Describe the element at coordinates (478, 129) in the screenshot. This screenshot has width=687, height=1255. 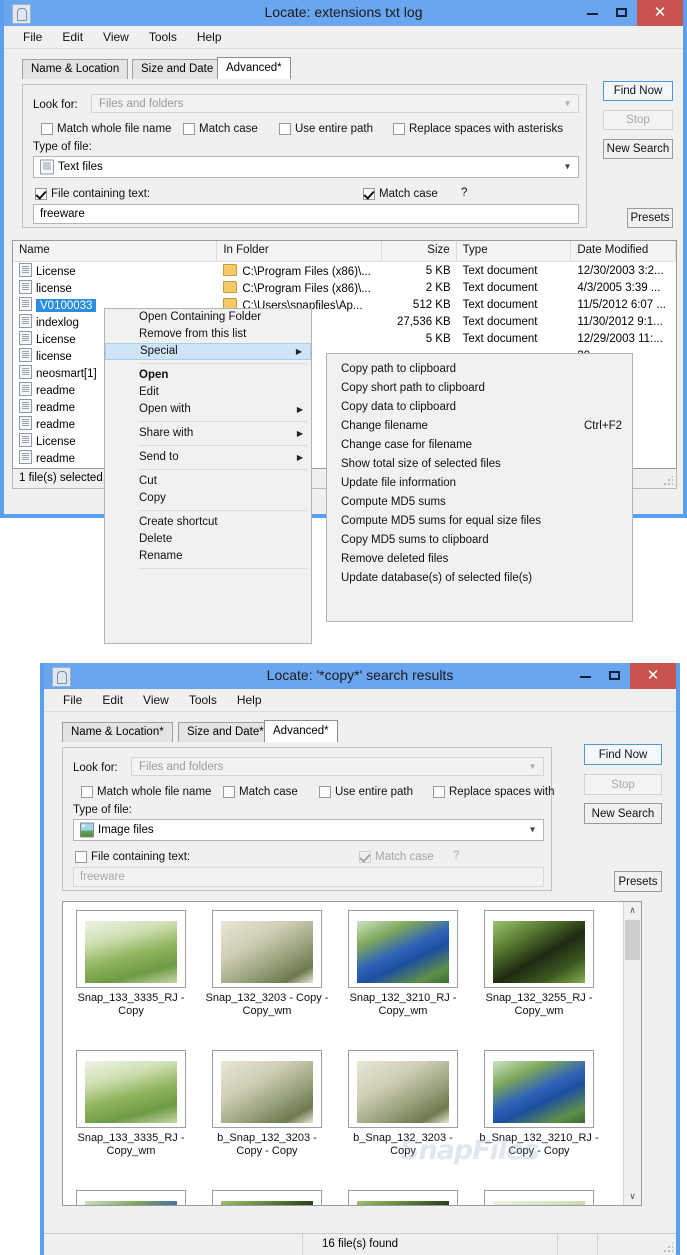
I see `checkbox-replace-spaces-with-asterisks: Replace spaces with asterisks` at that location.